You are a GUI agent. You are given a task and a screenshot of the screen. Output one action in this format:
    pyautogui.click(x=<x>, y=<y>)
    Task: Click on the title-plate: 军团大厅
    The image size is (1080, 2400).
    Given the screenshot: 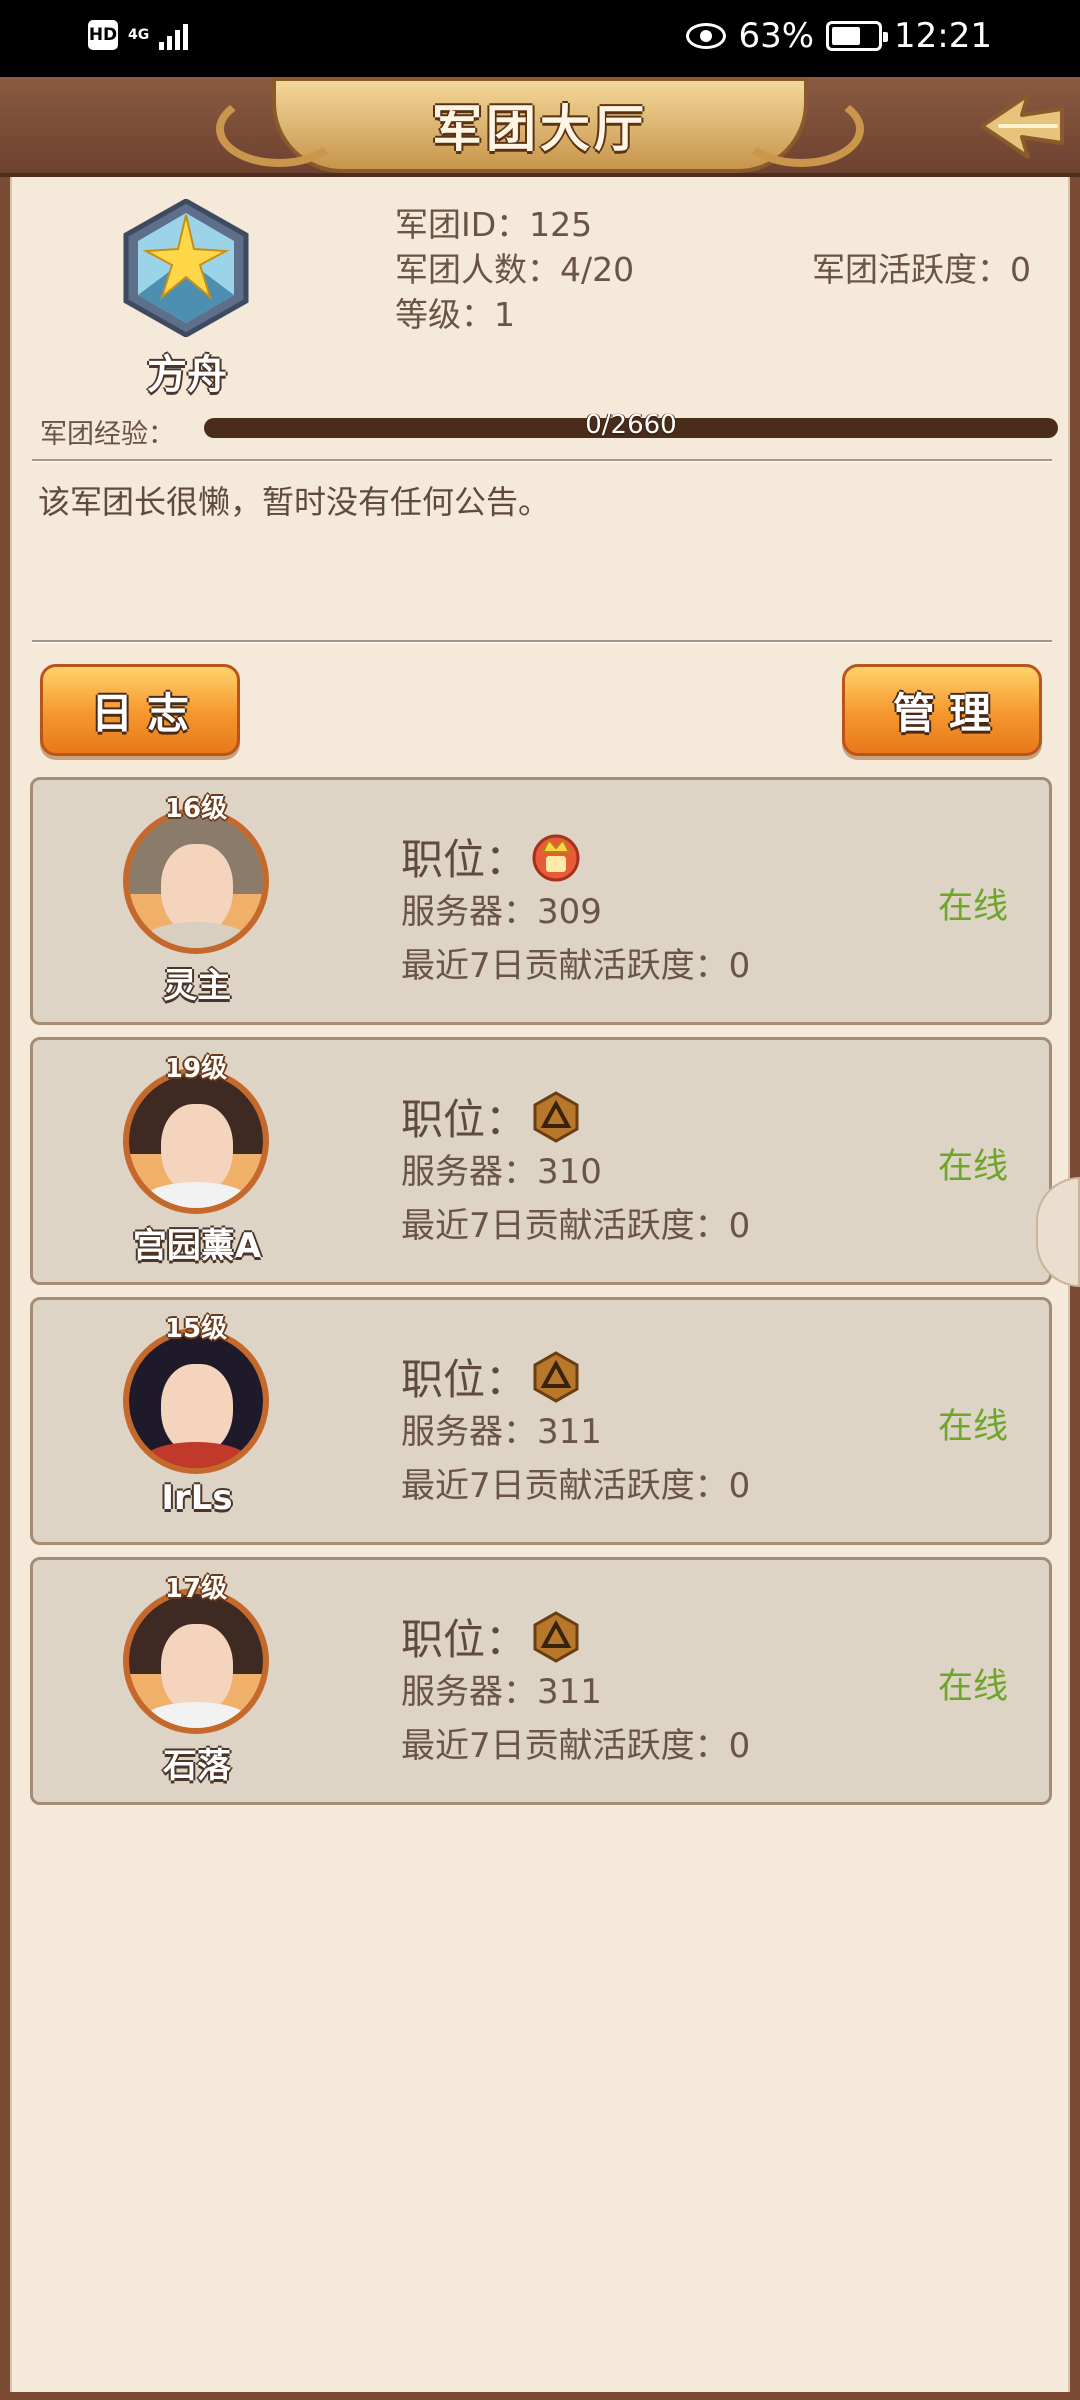 What is the action you would take?
    pyautogui.click(x=540, y=125)
    